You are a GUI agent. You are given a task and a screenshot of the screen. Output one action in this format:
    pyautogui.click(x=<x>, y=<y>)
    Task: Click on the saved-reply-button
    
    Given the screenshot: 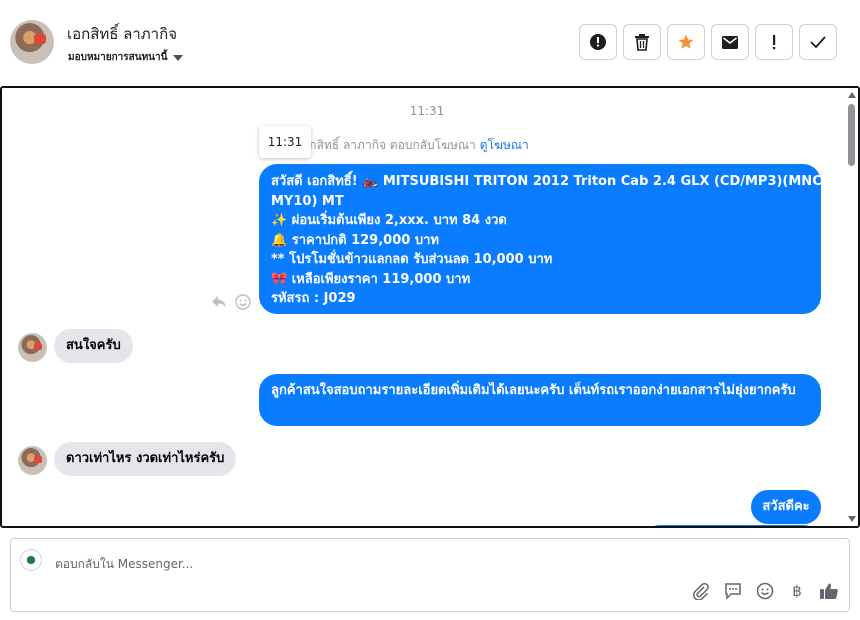 What is the action you would take?
    pyautogui.click(x=733, y=591)
    